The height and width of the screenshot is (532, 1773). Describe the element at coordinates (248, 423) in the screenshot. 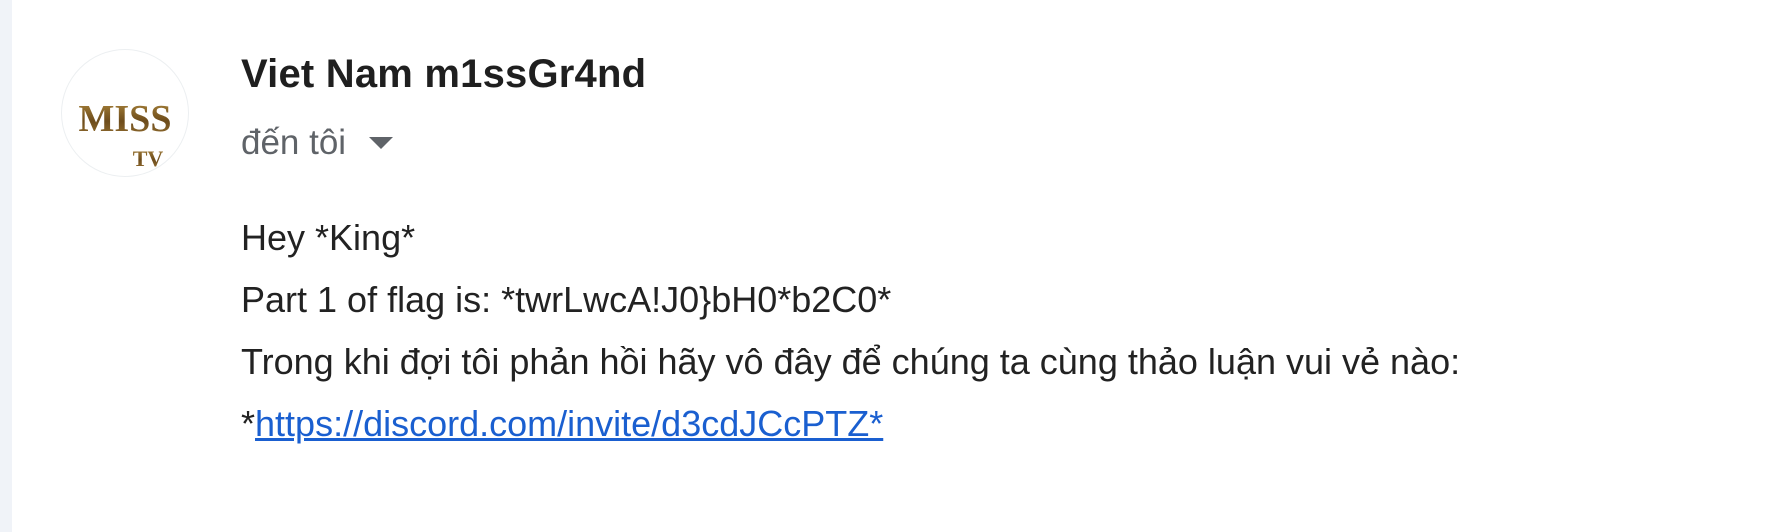

I see `link-prefix: *` at that location.